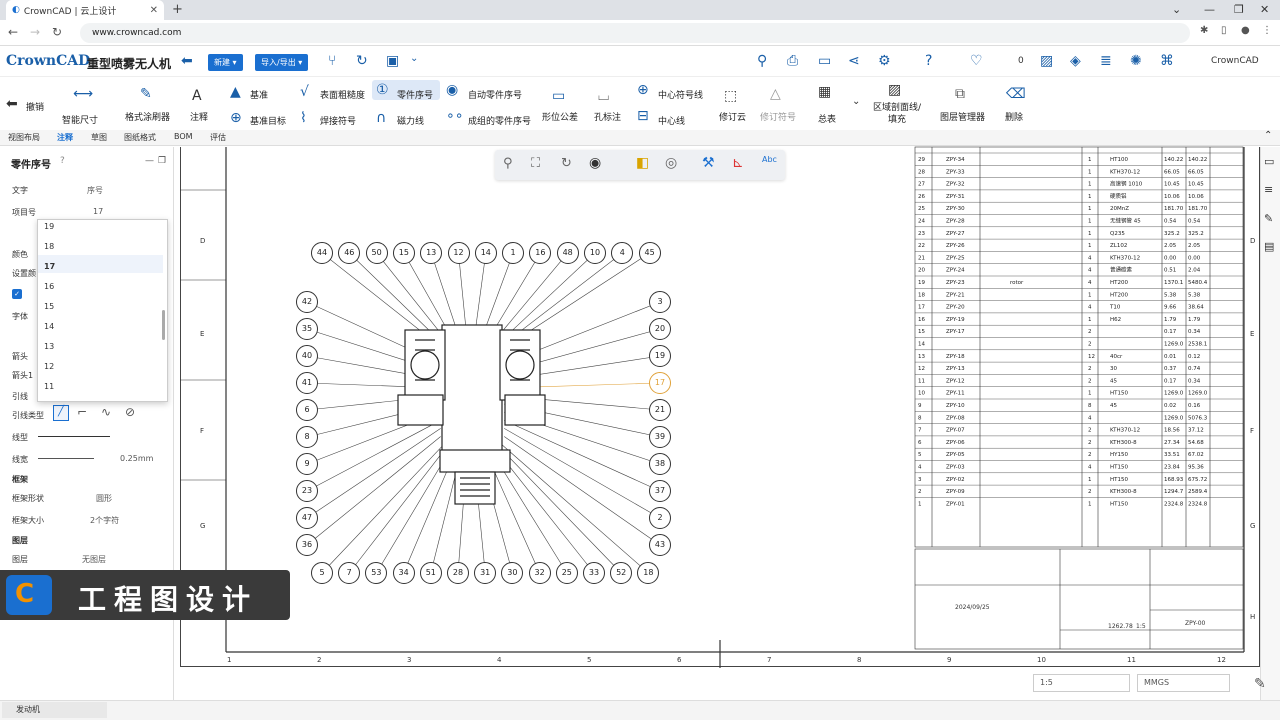 The width and height of the screenshot is (1280, 720). Describe the element at coordinates (307, 464) in the screenshot. I see `part-balloon: 9` at that location.